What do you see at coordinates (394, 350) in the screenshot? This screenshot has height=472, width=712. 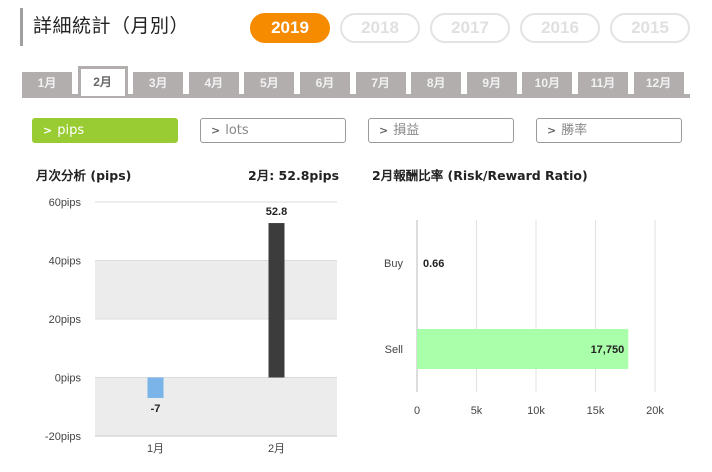 I see `y-tick-label: Sell` at bounding box center [394, 350].